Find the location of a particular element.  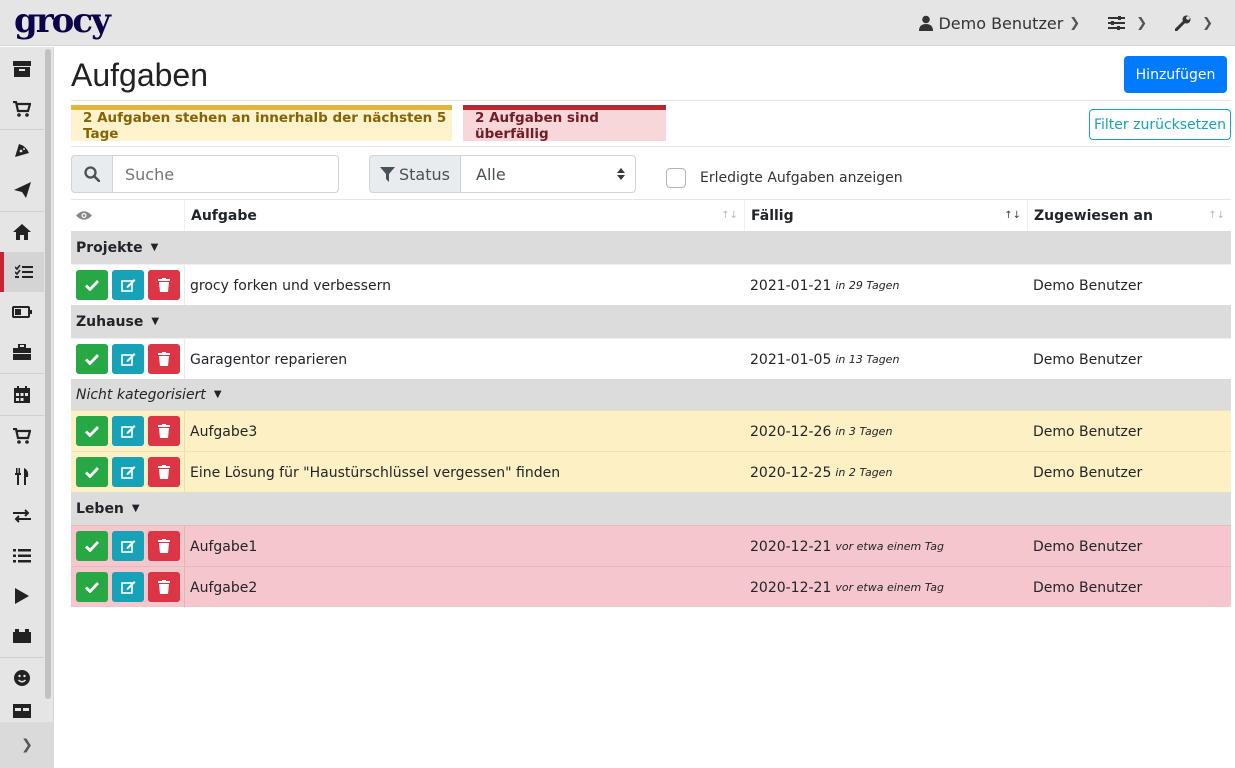

due-cell: 2021-01-21 in 29 Tagen is located at coordinates (824, 285).